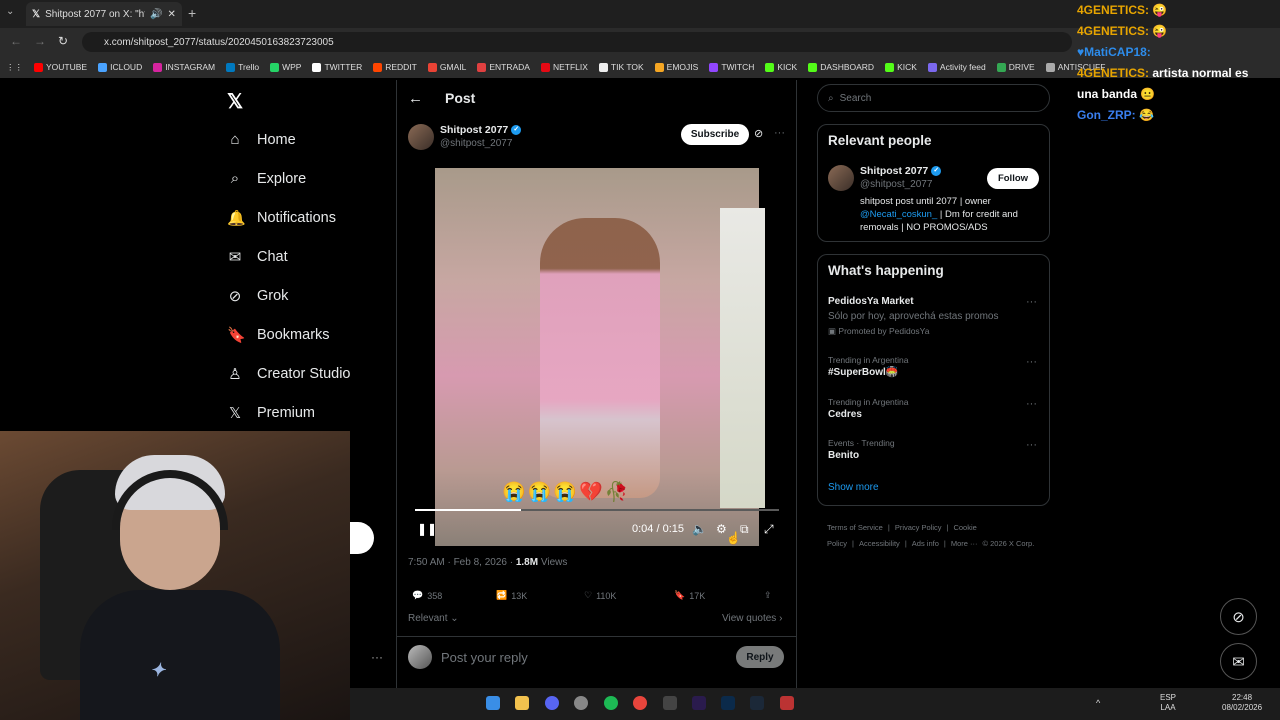  What do you see at coordinates (446, 67) in the screenshot?
I see `bookmark-item: GMAIL` at bounding box center [446, 67].